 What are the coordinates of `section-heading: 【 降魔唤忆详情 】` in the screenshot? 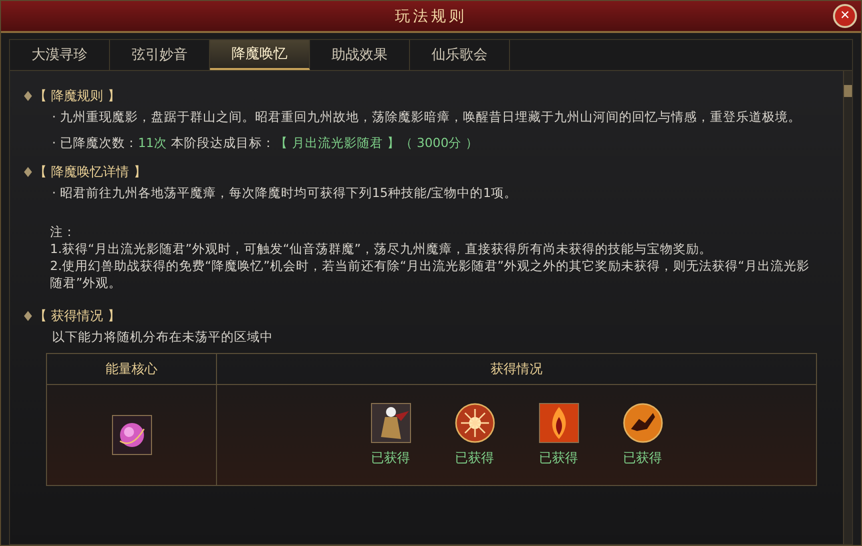 It's located at (90, 172).